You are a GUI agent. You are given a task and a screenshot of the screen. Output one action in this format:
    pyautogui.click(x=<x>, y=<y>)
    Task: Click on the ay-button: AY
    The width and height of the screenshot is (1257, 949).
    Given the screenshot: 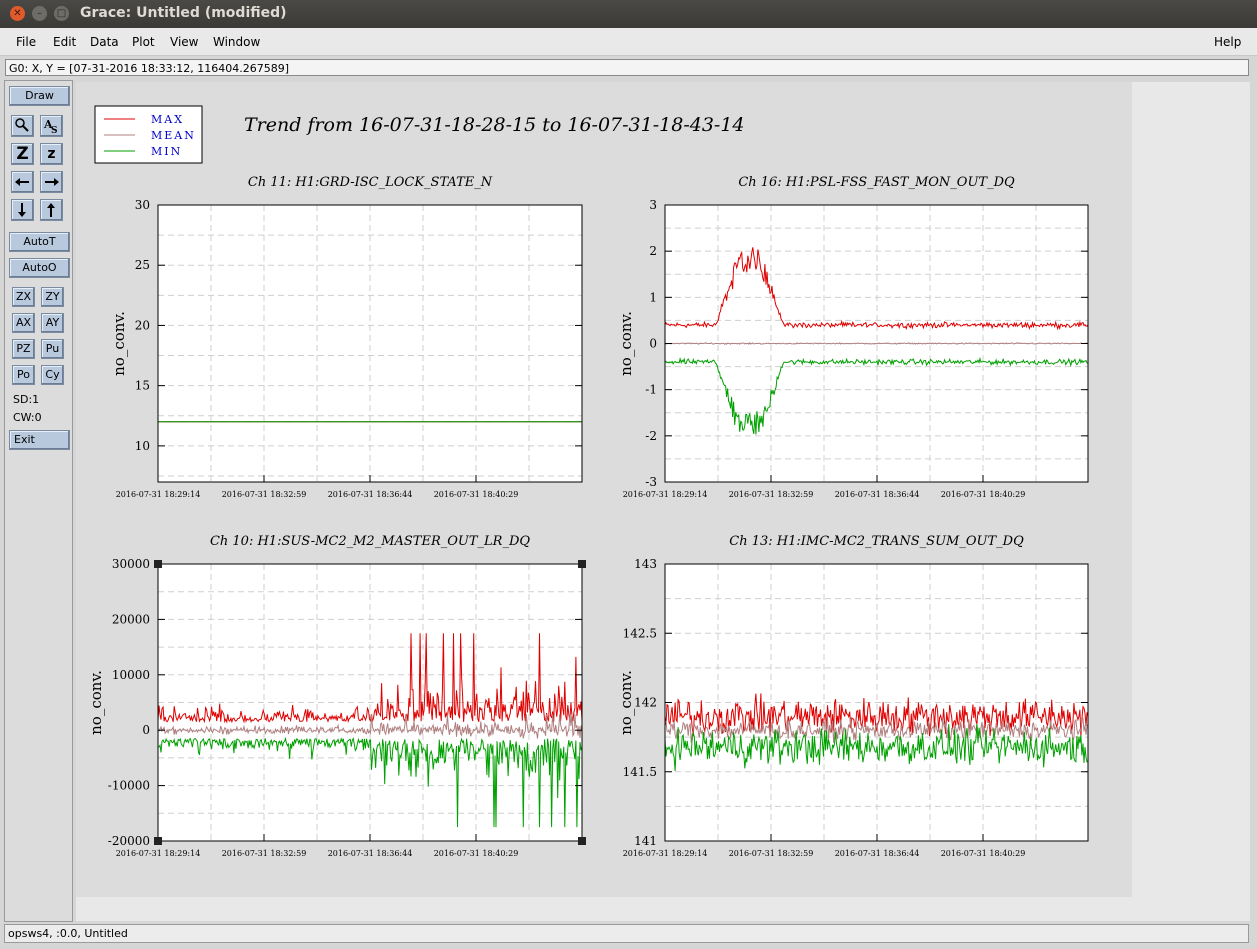 What is the action you would take?
    pyautogui.click(x=52, y=323)
    